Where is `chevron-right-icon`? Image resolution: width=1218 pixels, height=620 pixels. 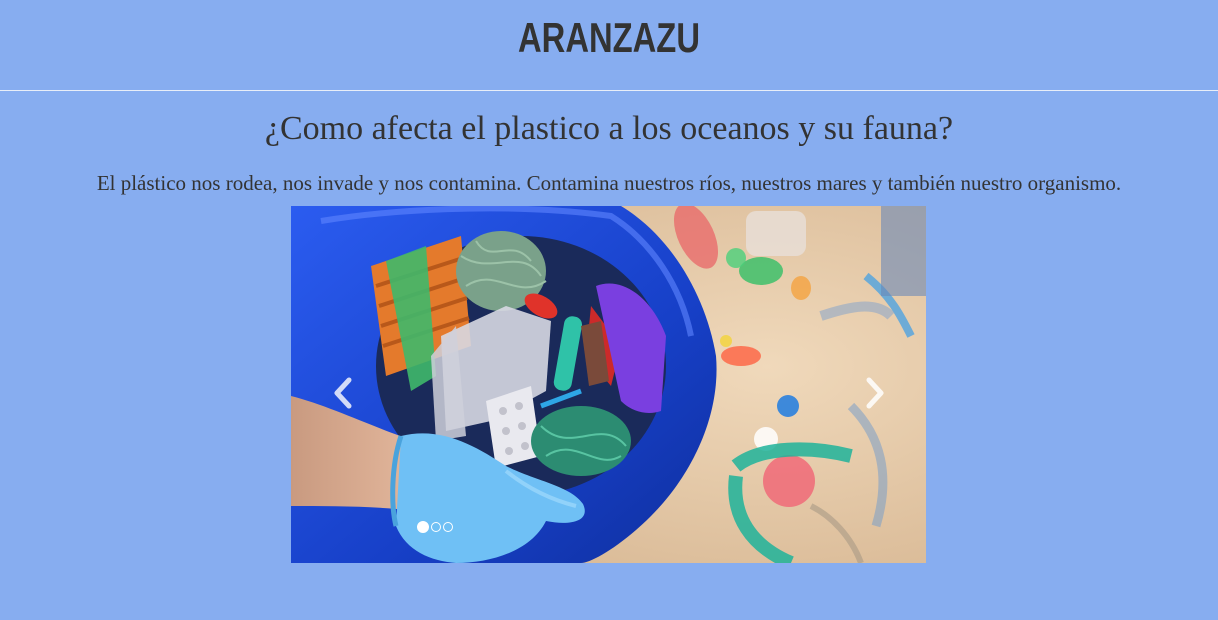 chevron-right-icon is located at coordinates (875, 393).